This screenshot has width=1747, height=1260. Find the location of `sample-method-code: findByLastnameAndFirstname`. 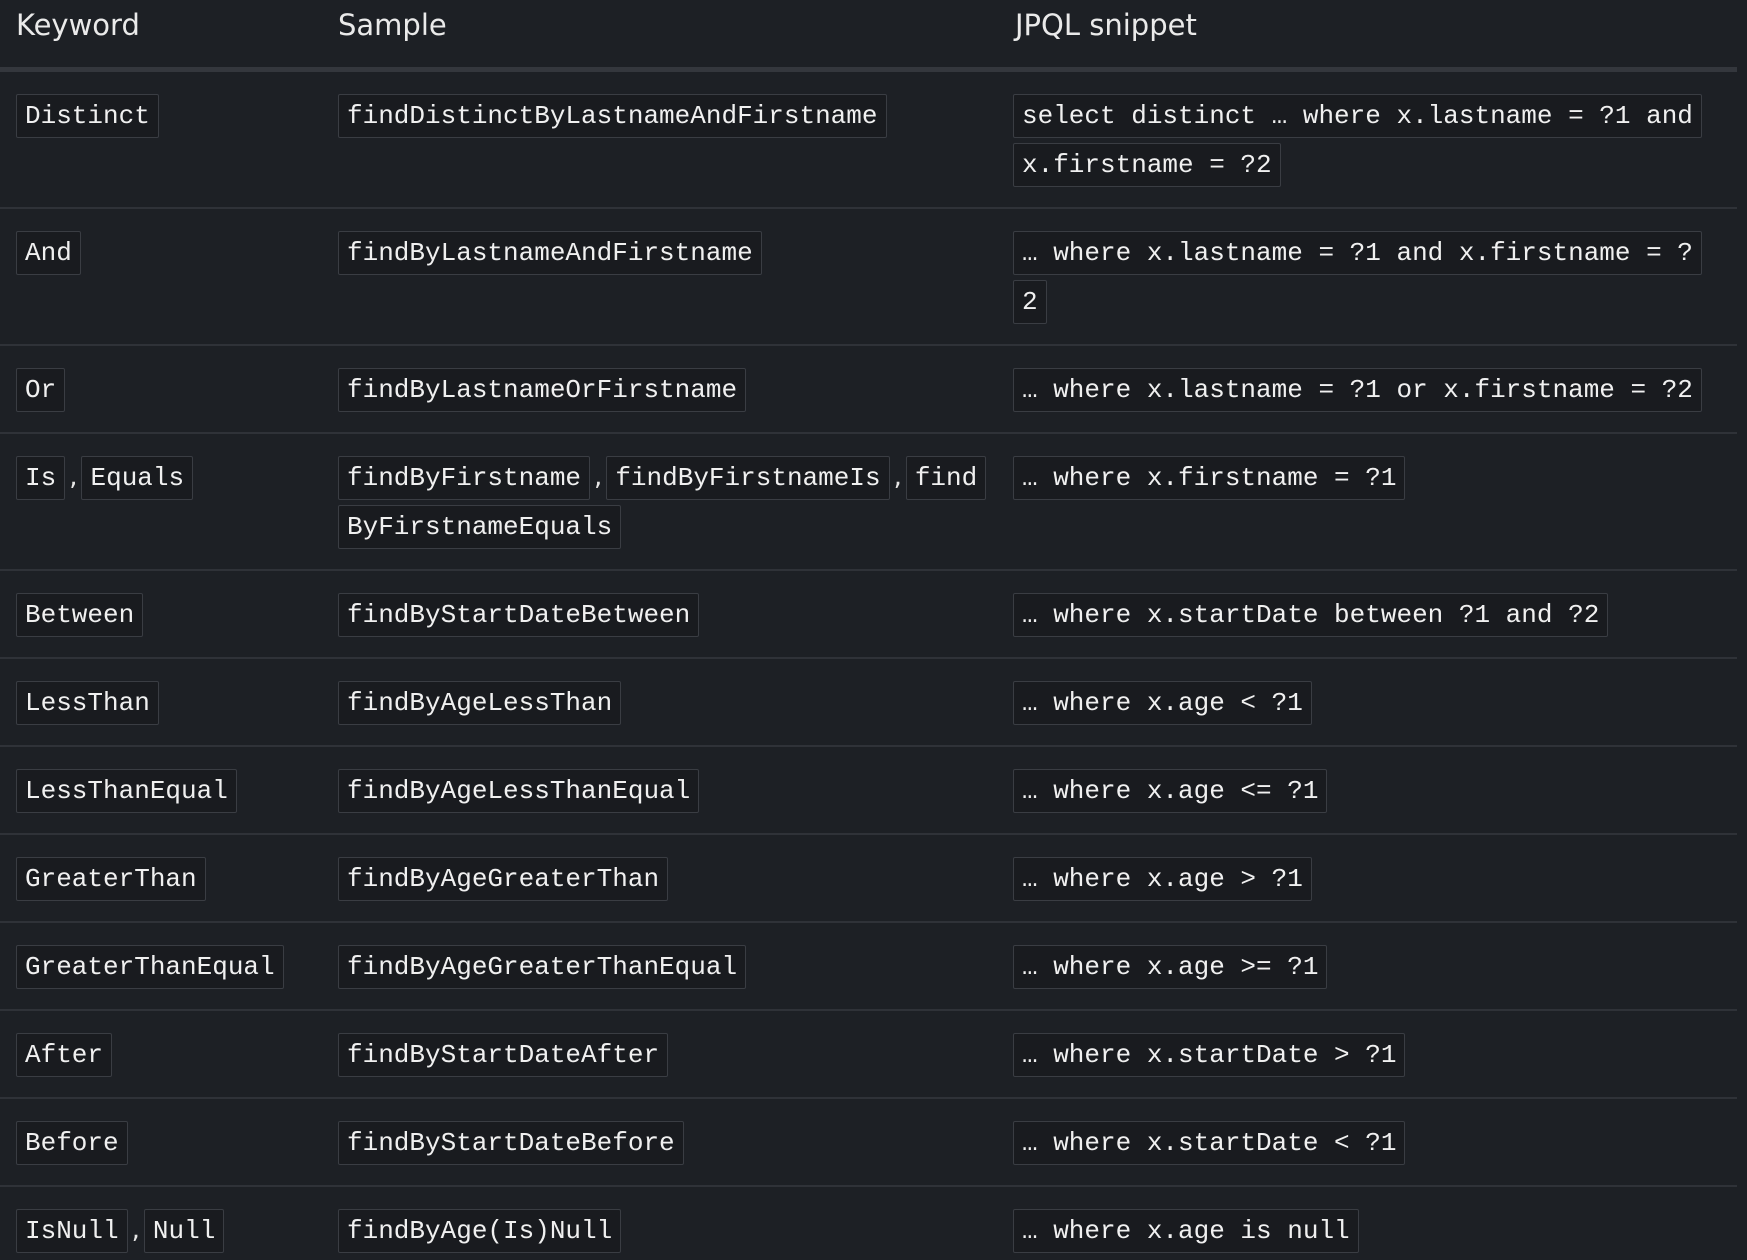

sample-method-code: findByLastnameAndFirstname is located at coordinates (550, 253).